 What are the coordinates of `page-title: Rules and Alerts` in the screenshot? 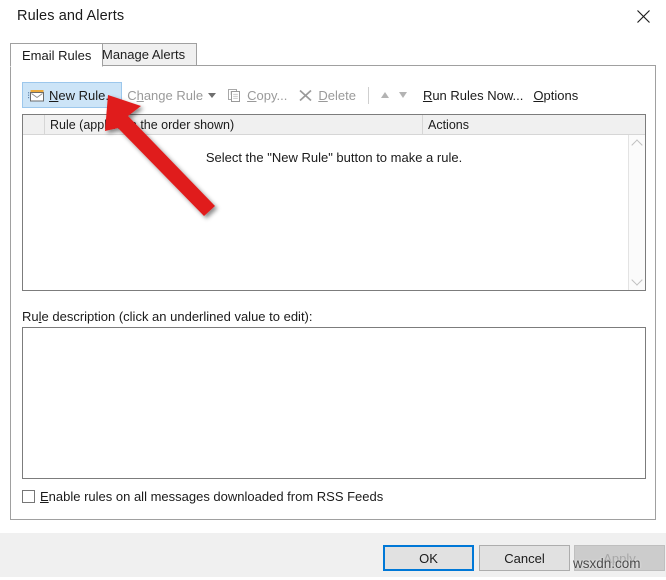 It's located at (71, 16).